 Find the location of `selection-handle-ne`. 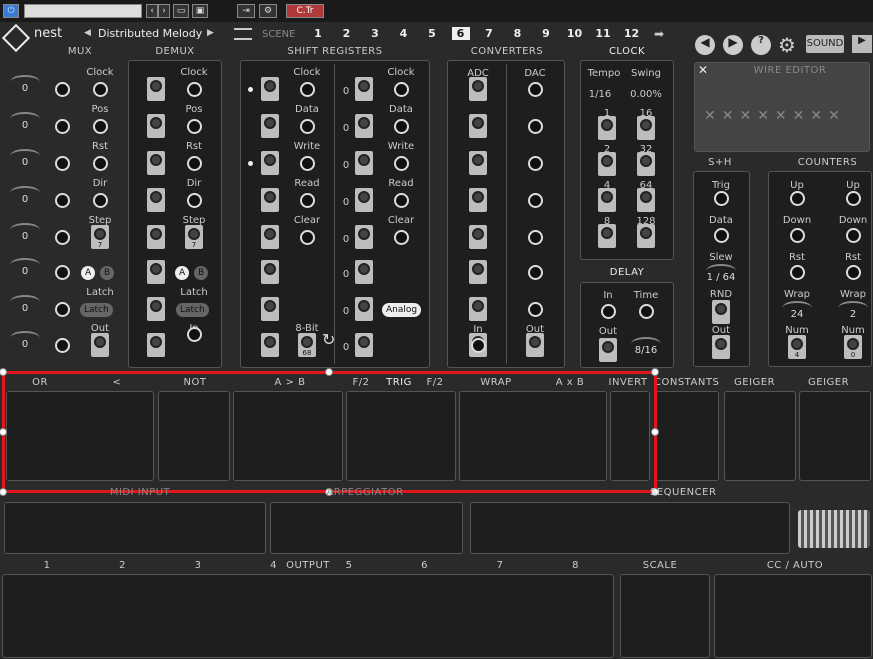

selection-handle-ne is located at coordinates (655, 372).